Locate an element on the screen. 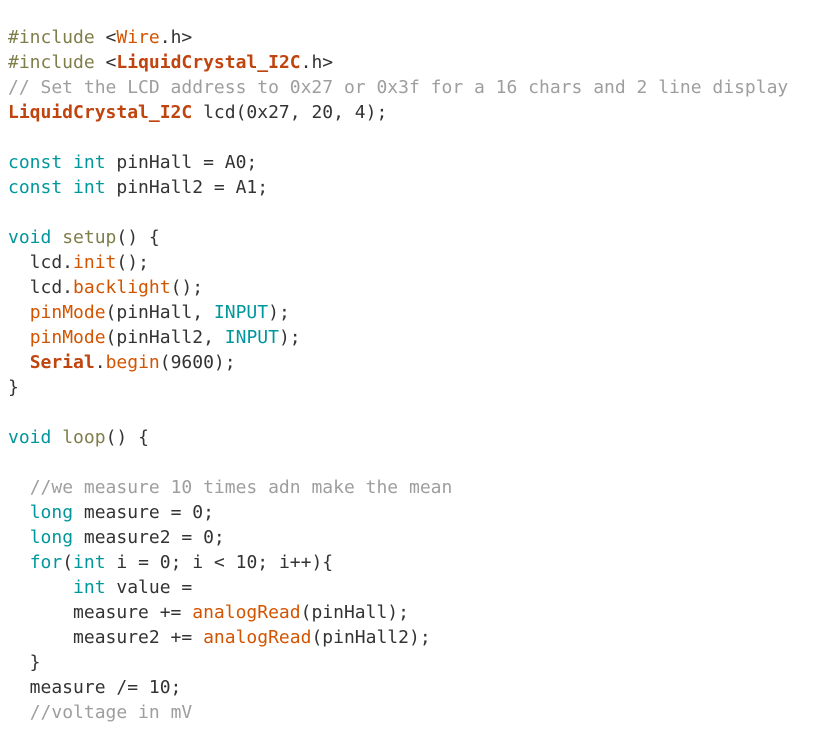  code-token-plain: (9600); is located at coordinates (197, 362).